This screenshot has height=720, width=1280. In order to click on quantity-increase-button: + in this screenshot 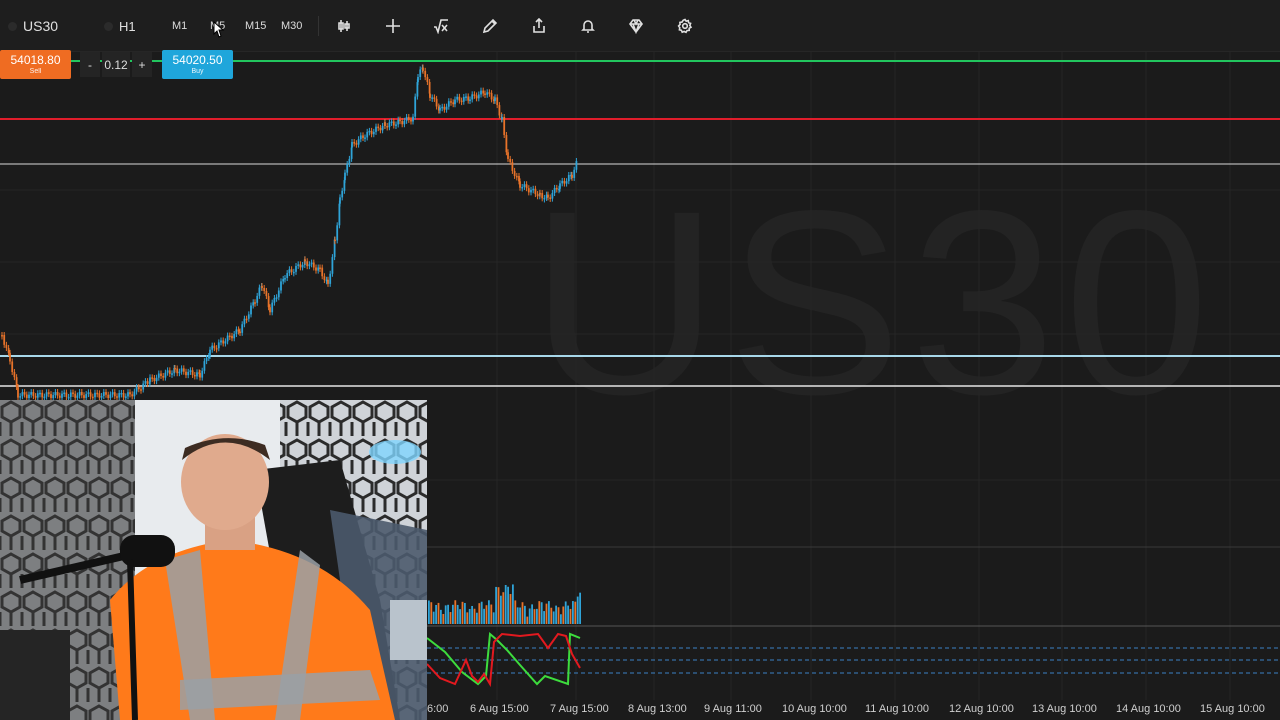, I will do `click(142, 64)`.